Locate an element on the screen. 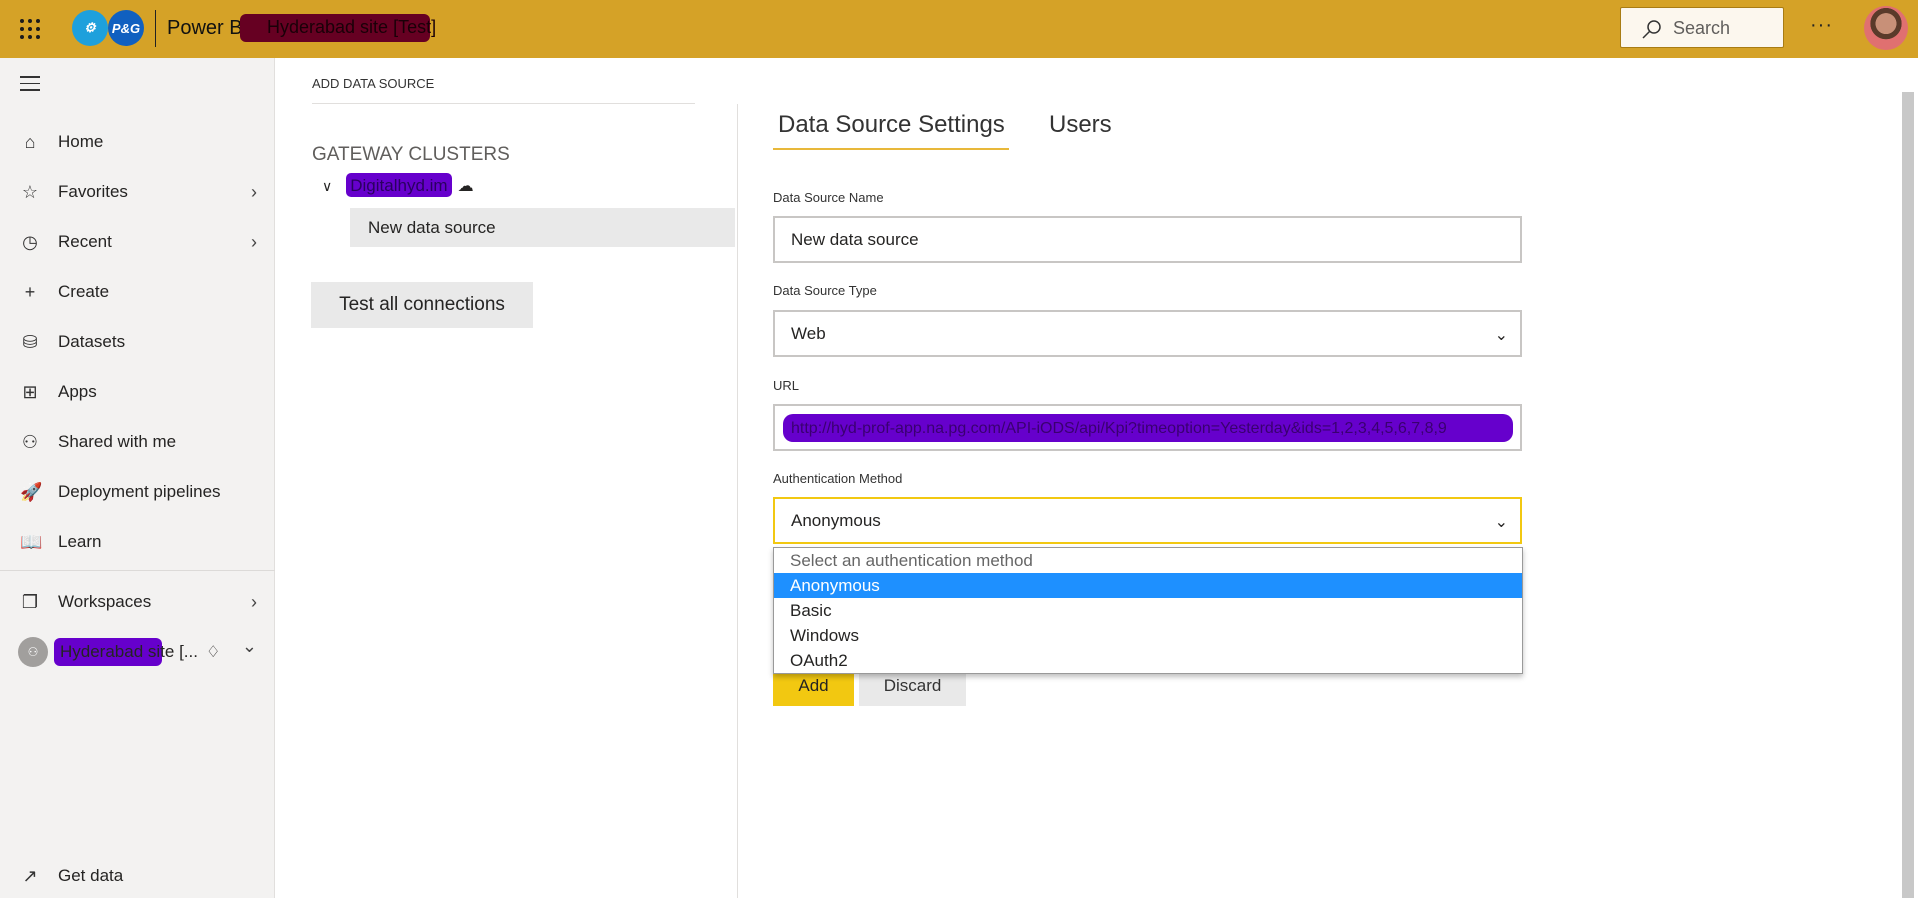 The width and height of the screenshot is (1918, 898). data-source-type-select: Web ⌄ is located at coordinates (1147, 333).